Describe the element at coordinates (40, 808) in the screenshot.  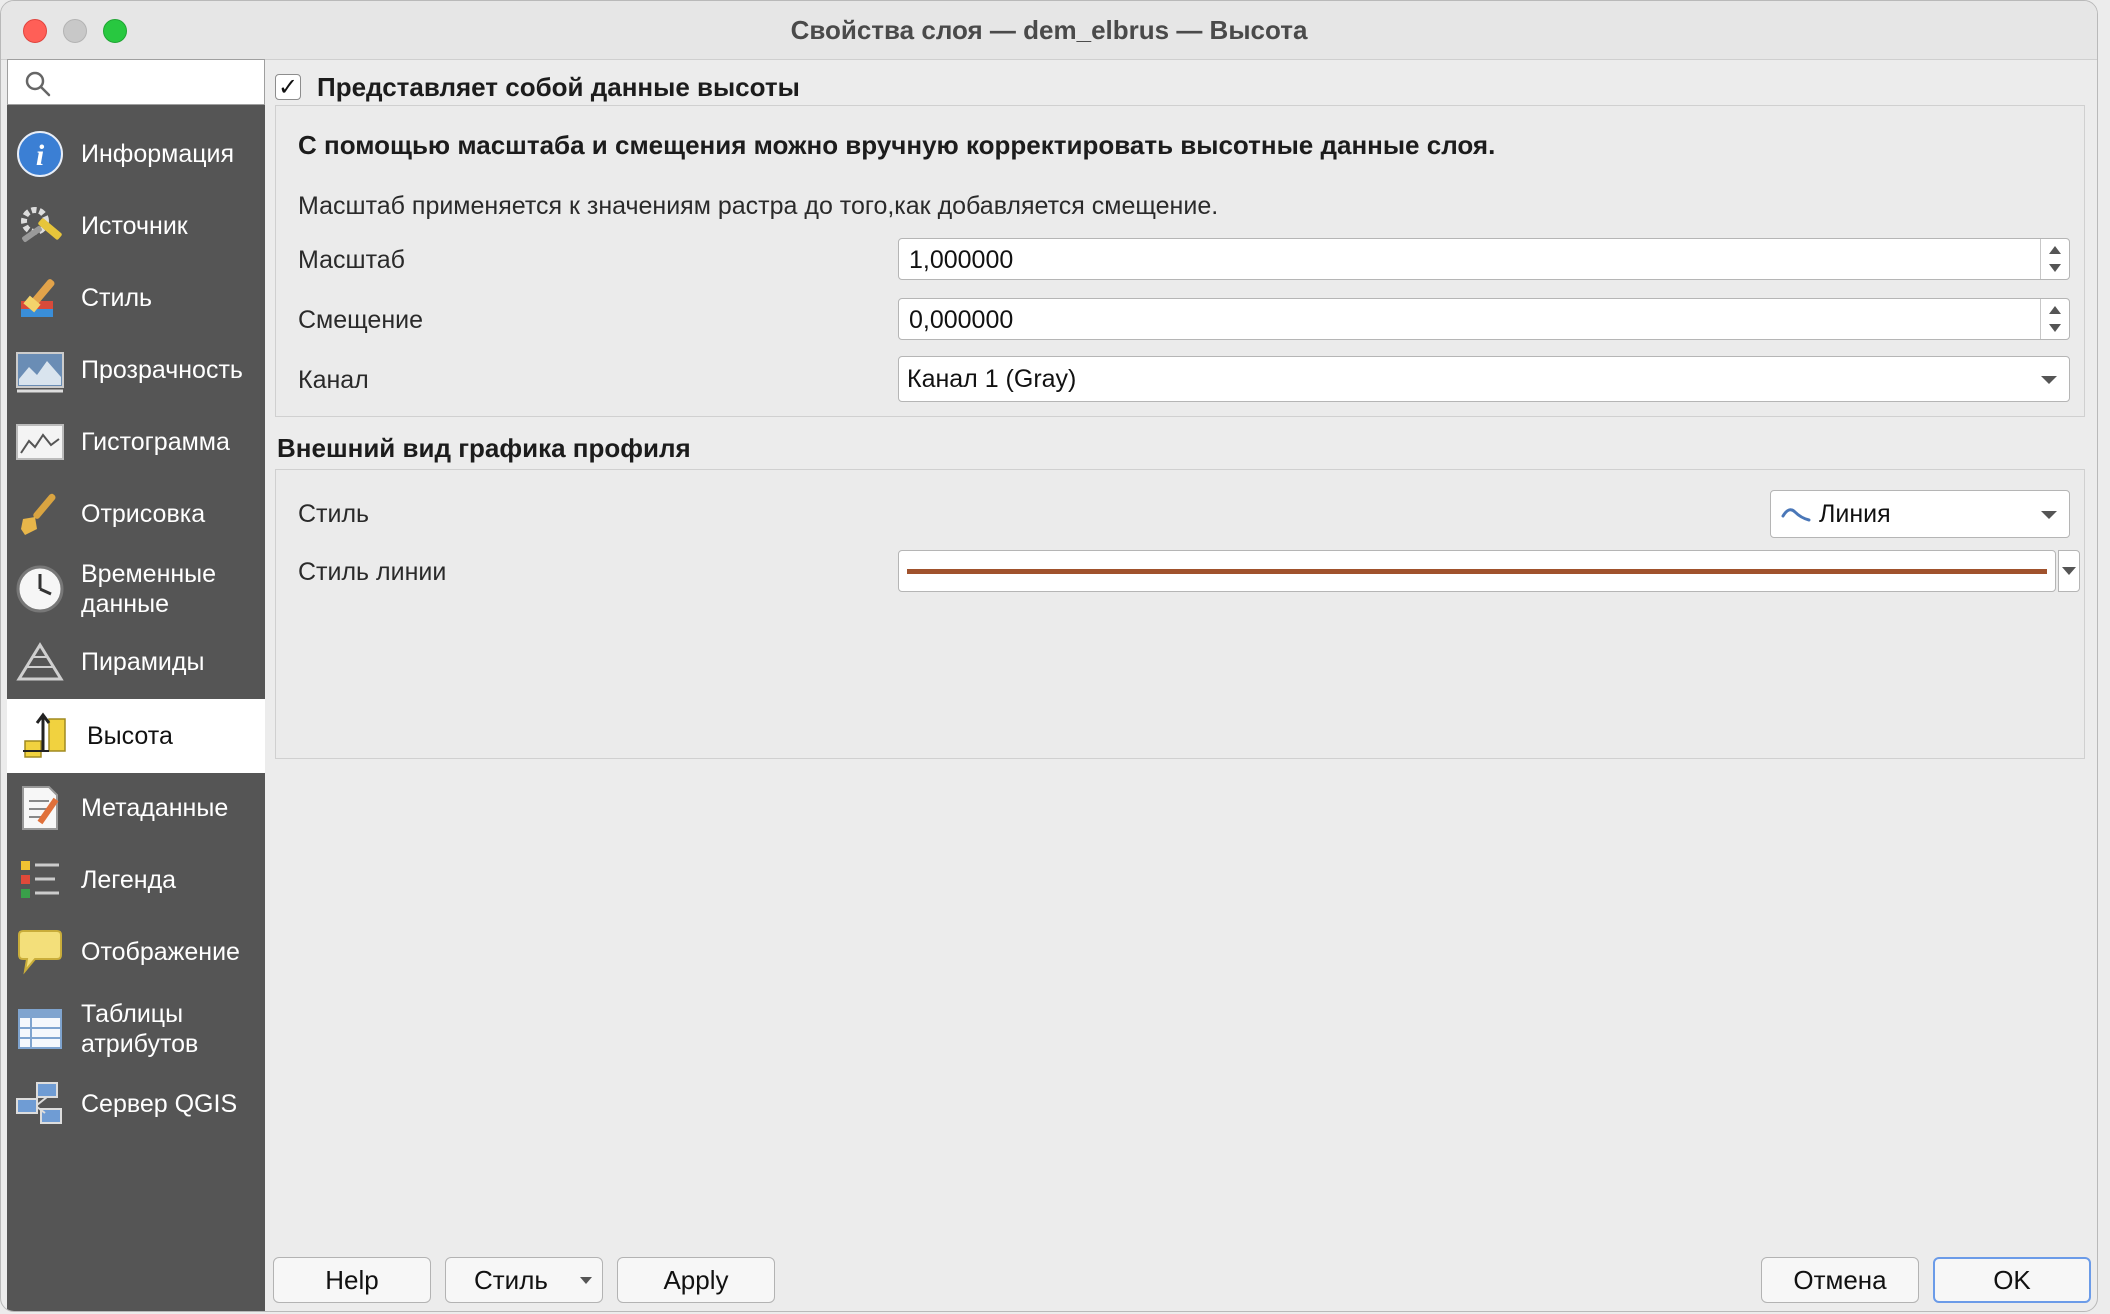
I see `metadata-icon` at that location.